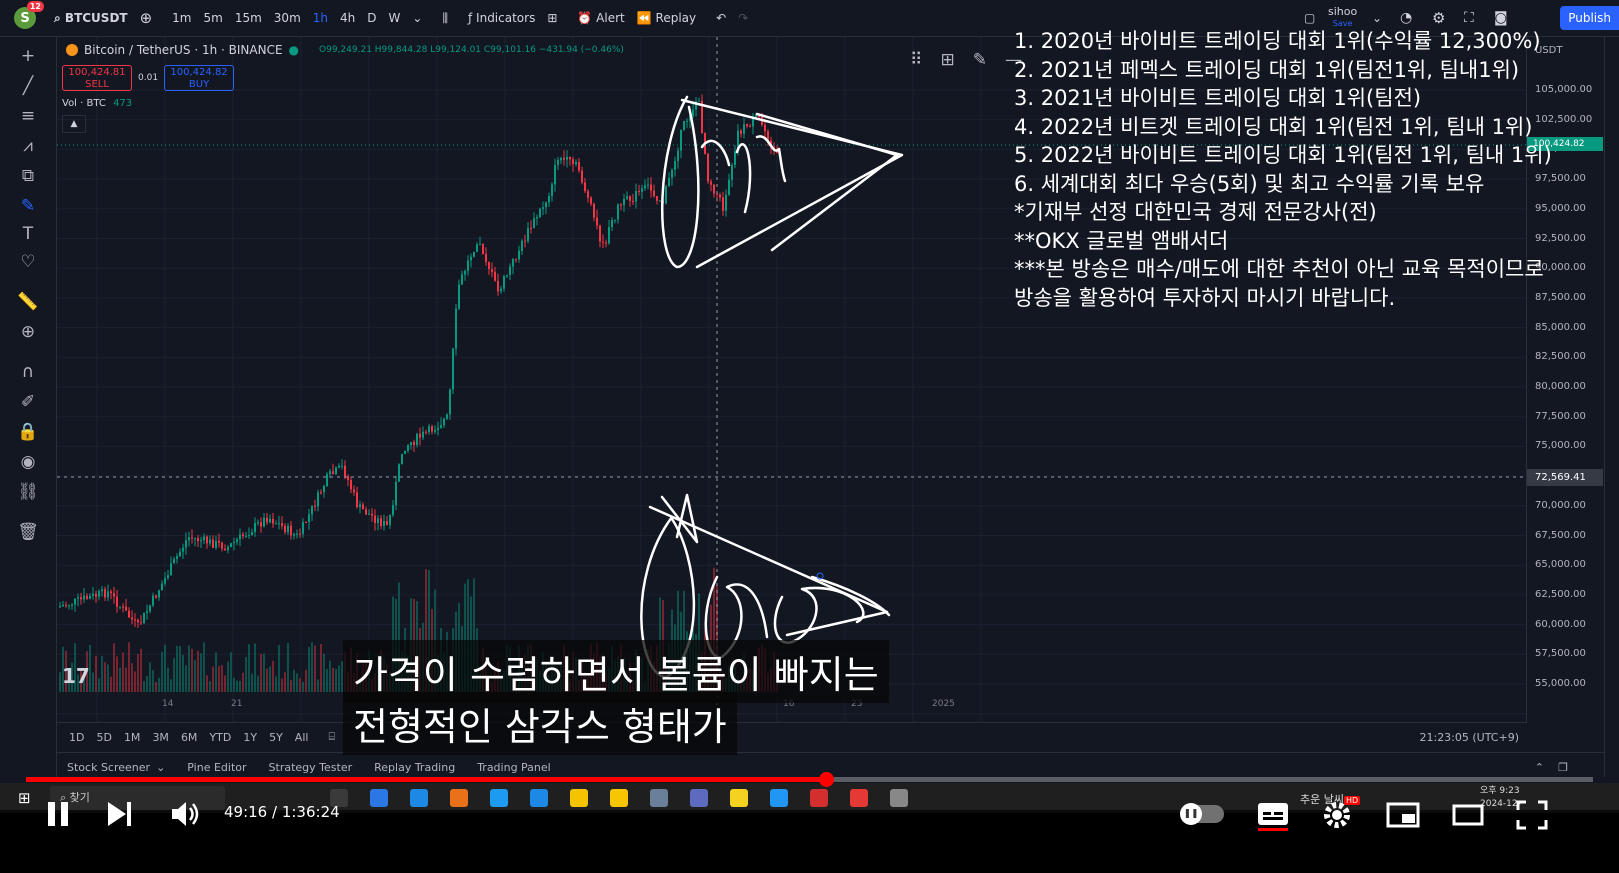  Describe the element at coordinates (419, 798) in the screenshot. I see `edge-icon` at that location.